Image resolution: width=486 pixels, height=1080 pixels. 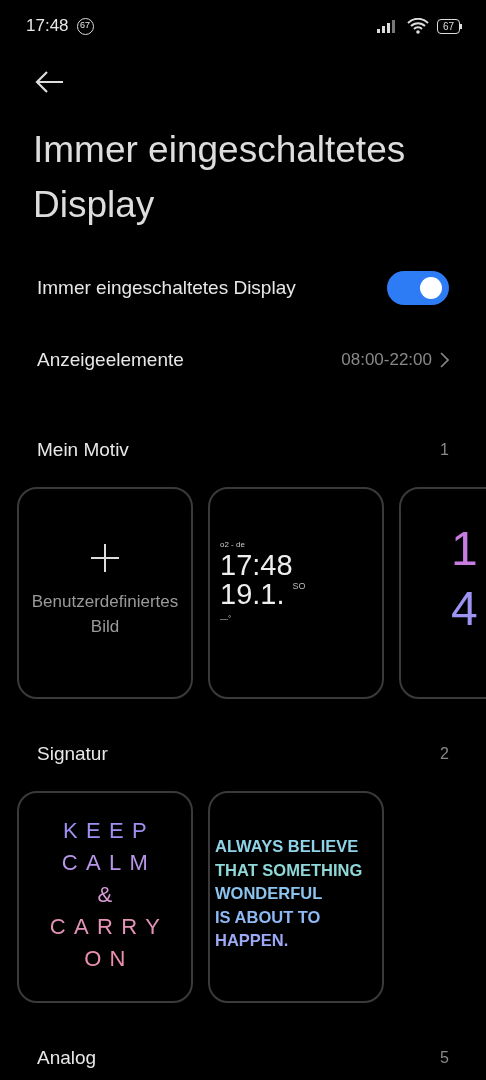 I want to click on toggle-switch, so click(x=418, y=288).